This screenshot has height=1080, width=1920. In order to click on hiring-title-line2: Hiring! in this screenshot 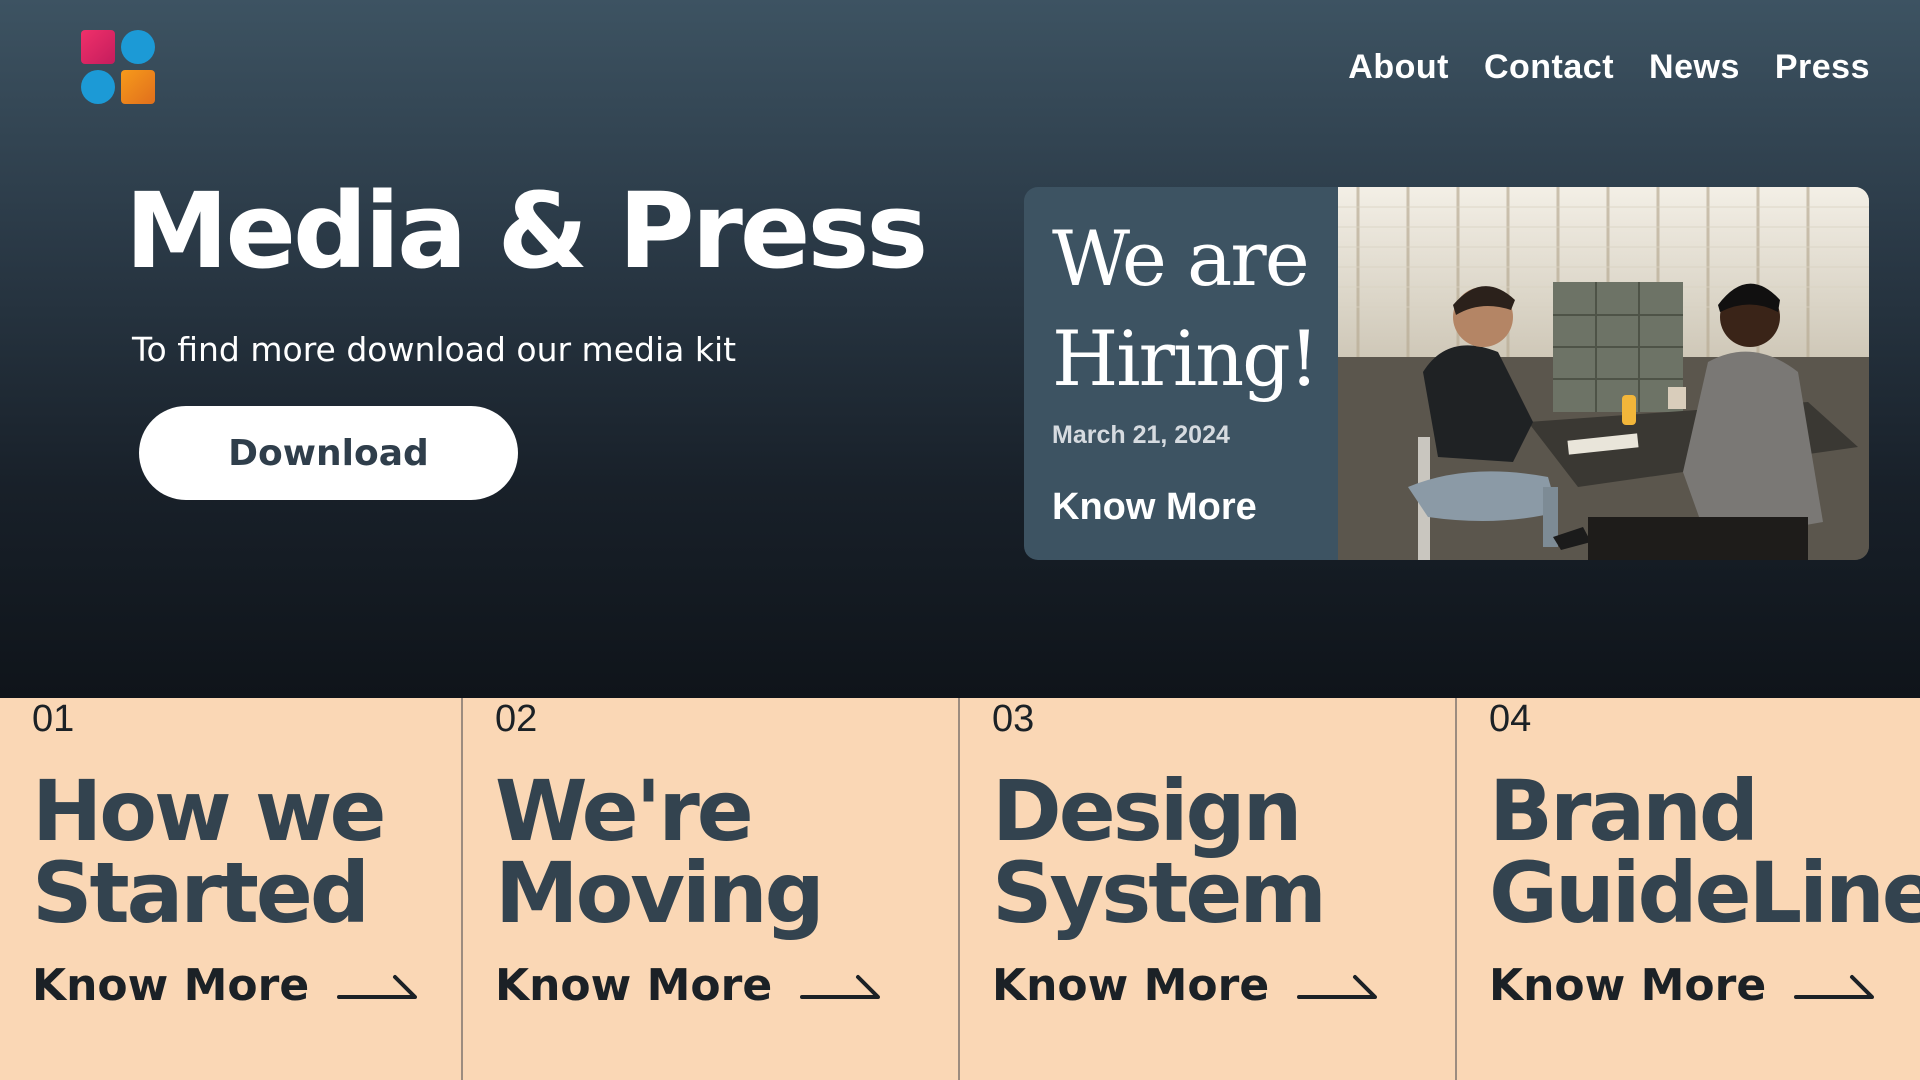, I will do `click(1185, 358)`.